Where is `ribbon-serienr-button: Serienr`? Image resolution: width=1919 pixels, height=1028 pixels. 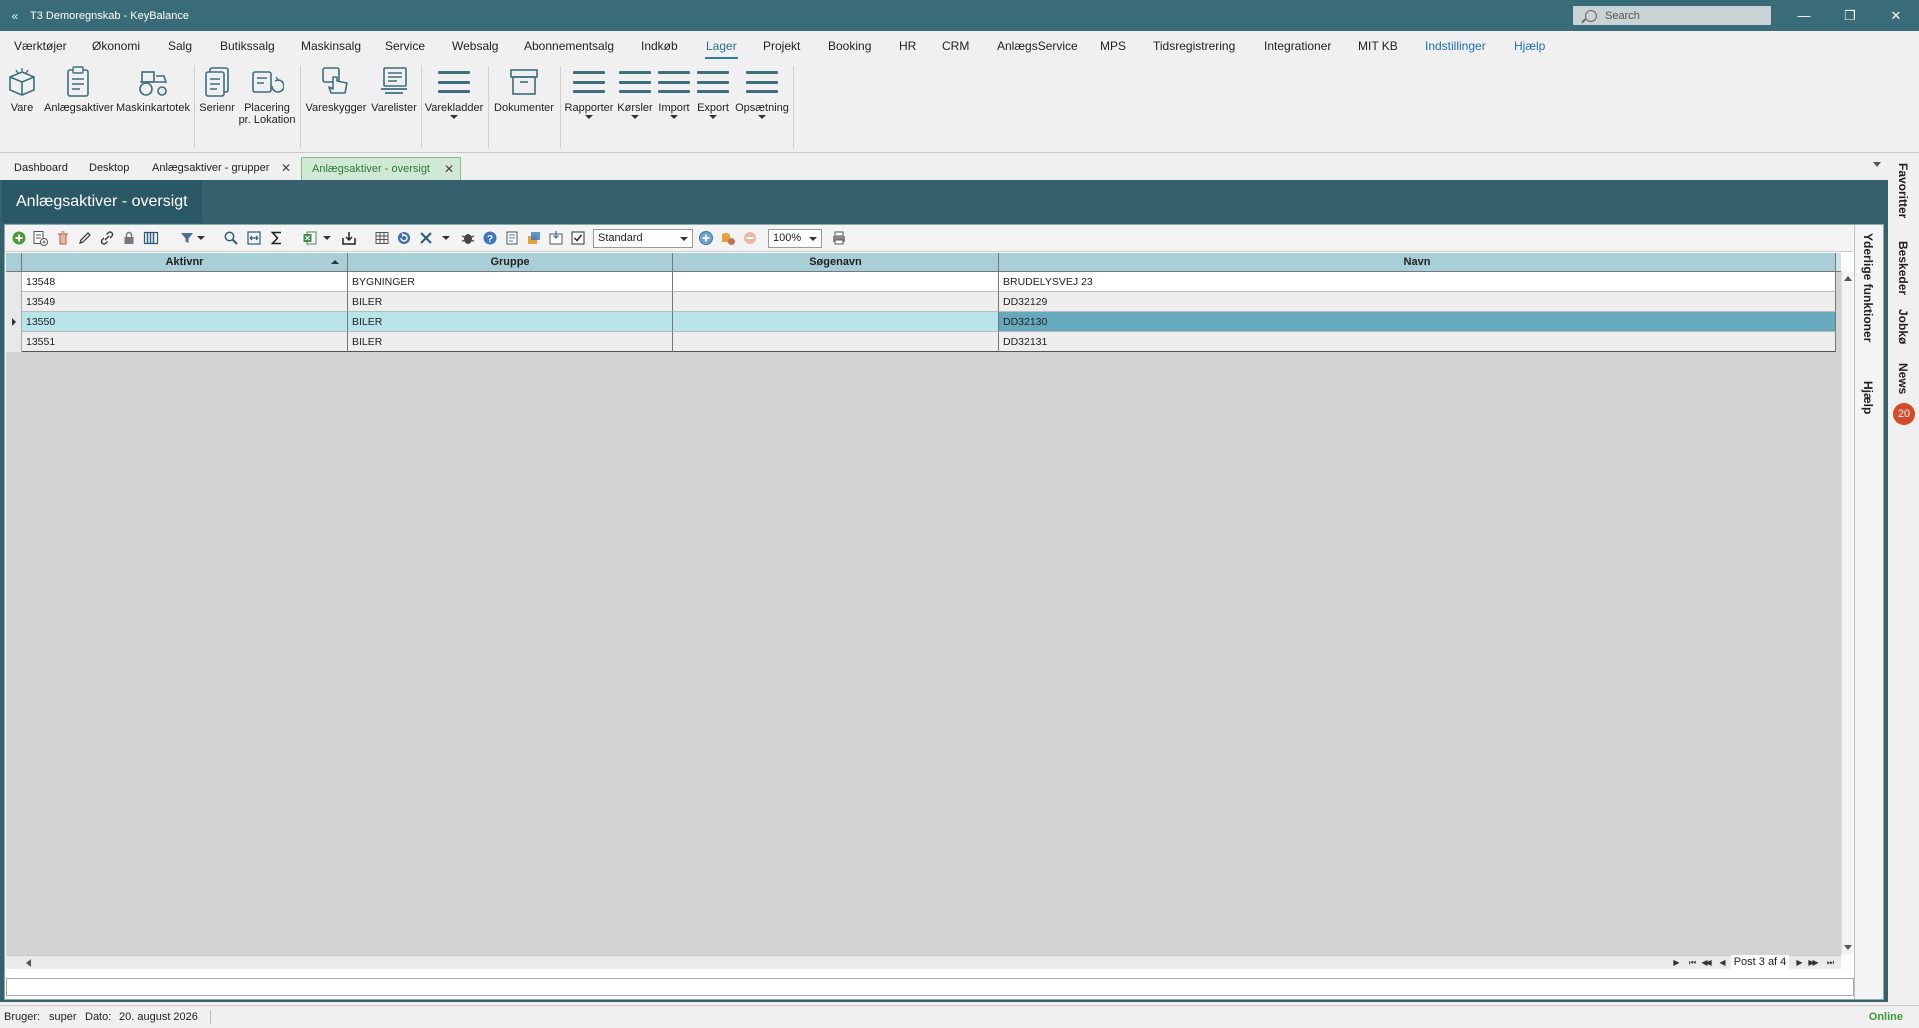
ribbon-serienr-button: Serienr is located at coordinates (217, 88).